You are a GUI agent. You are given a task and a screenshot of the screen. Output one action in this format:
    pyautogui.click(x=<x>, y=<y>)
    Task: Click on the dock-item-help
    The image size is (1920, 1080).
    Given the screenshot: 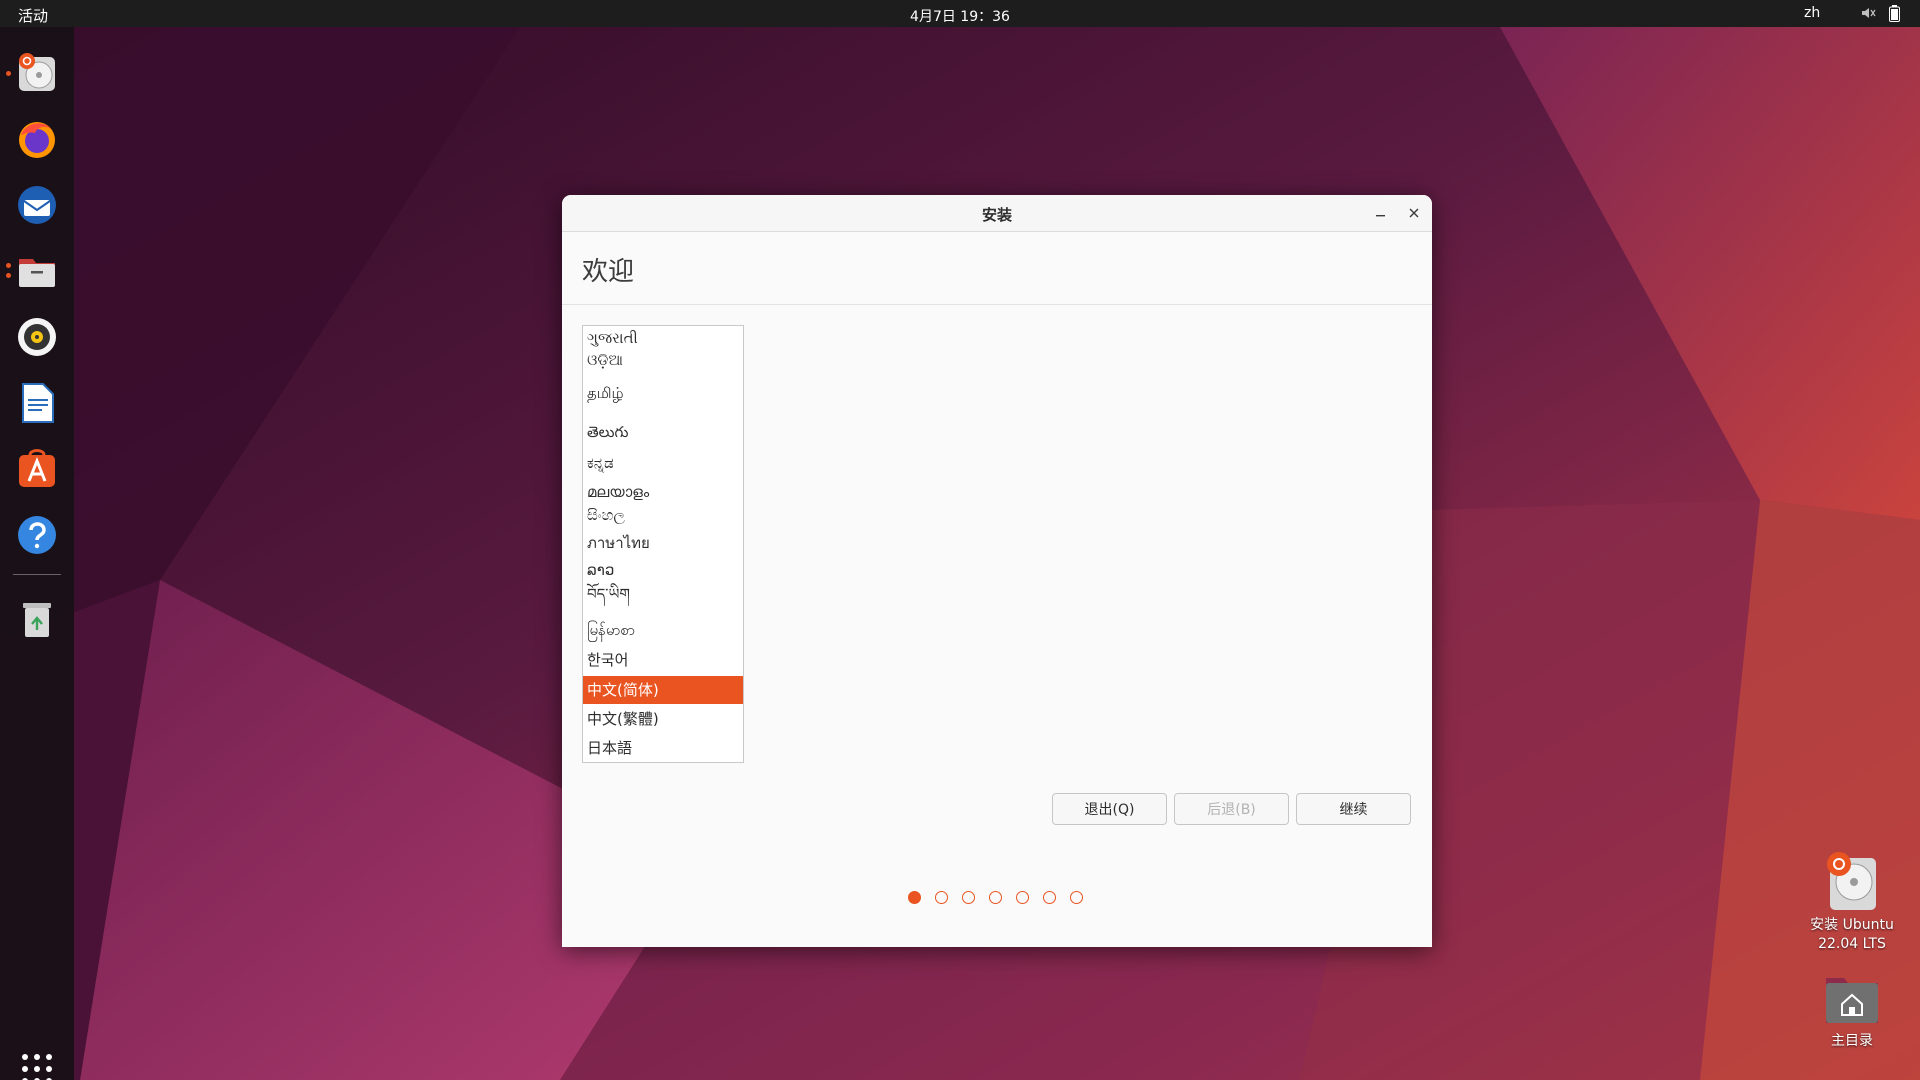 What is the action you would take?
    pyautogui.click(x=37, y=535)
    